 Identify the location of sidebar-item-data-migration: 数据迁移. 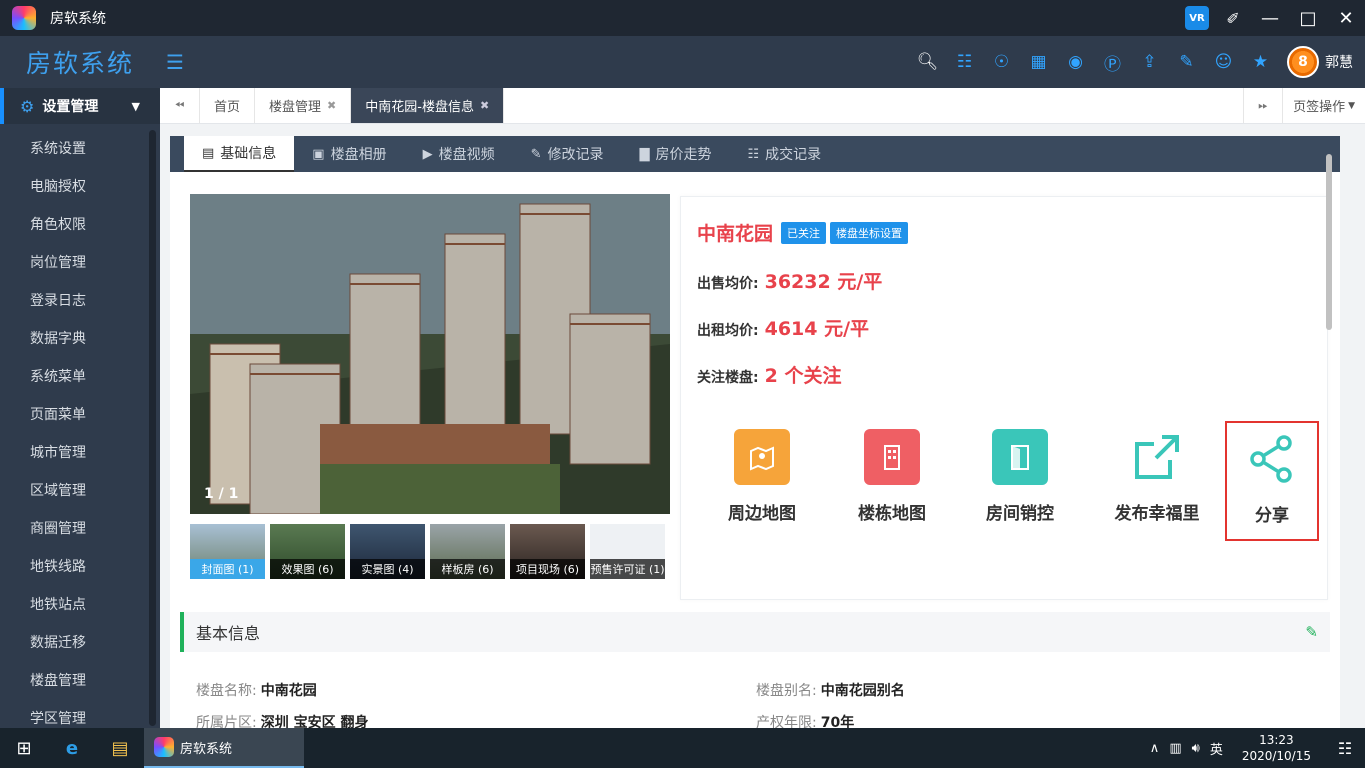
(80, 643).